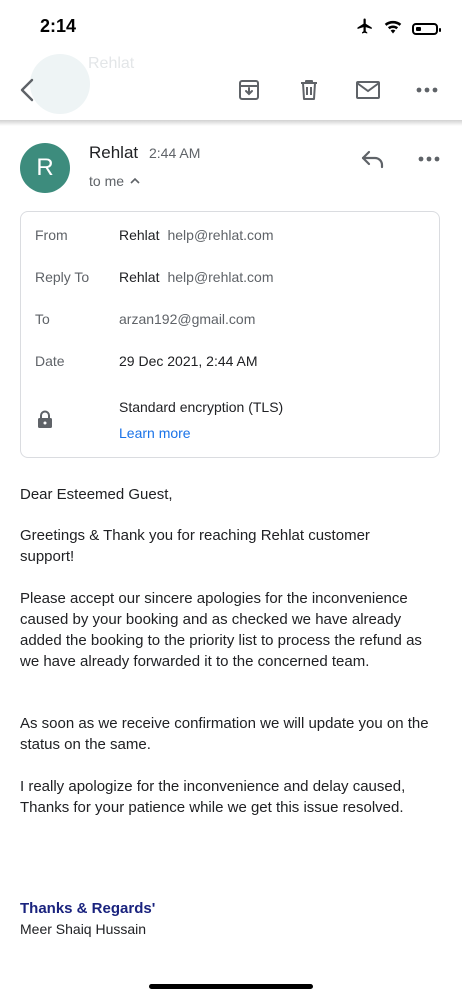 Image resolution: width=462 pixels, height=1000 pixels. I want to click on toolbar, so click(231, 90).